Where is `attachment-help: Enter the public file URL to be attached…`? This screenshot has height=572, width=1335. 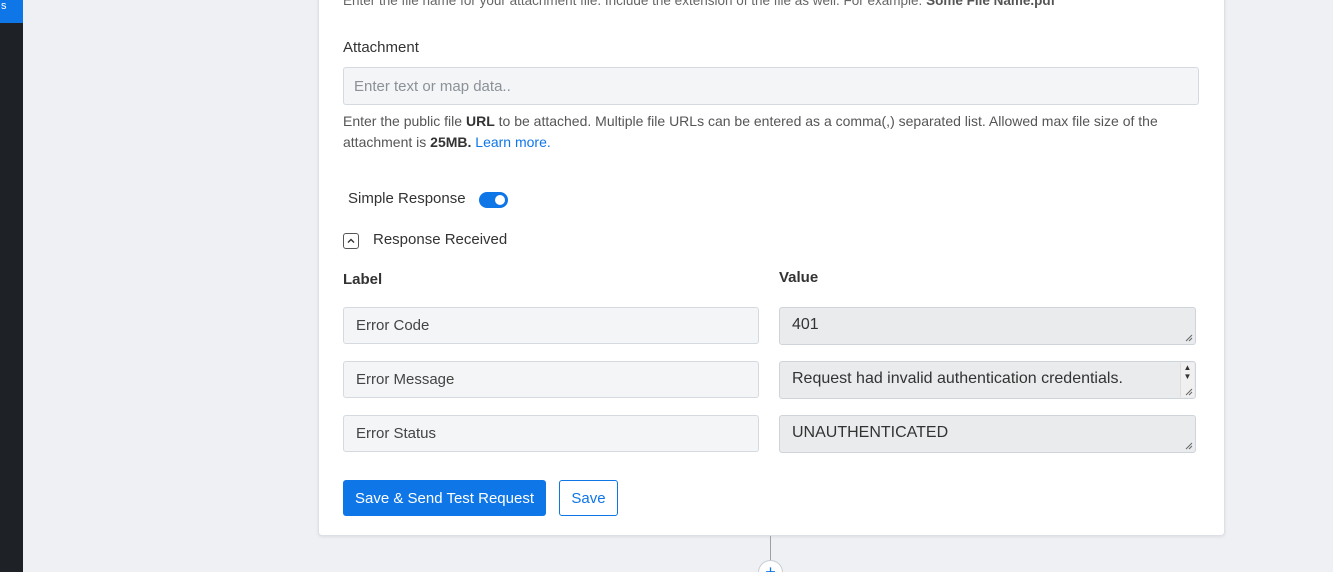 attachment-help: Enter the public file URL to be attached… is located at coordinates (773, 132).